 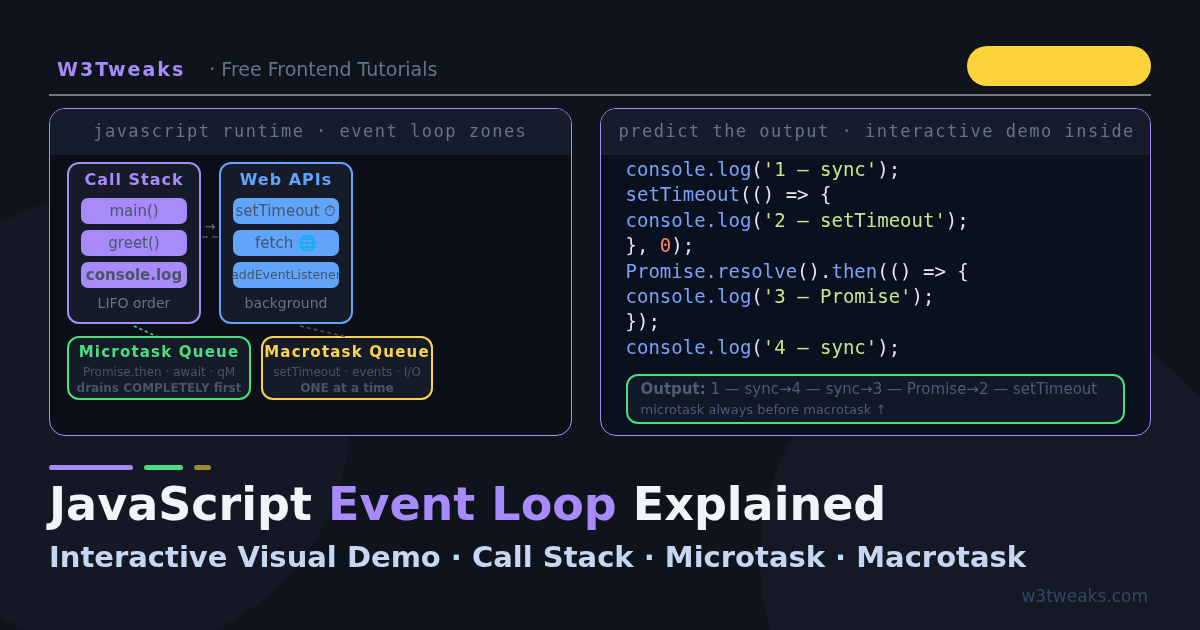 What do you see at coordinates (134, 243) in the screenshot?
I see `stack-frame: greet()` at bounding box center [134, 243].